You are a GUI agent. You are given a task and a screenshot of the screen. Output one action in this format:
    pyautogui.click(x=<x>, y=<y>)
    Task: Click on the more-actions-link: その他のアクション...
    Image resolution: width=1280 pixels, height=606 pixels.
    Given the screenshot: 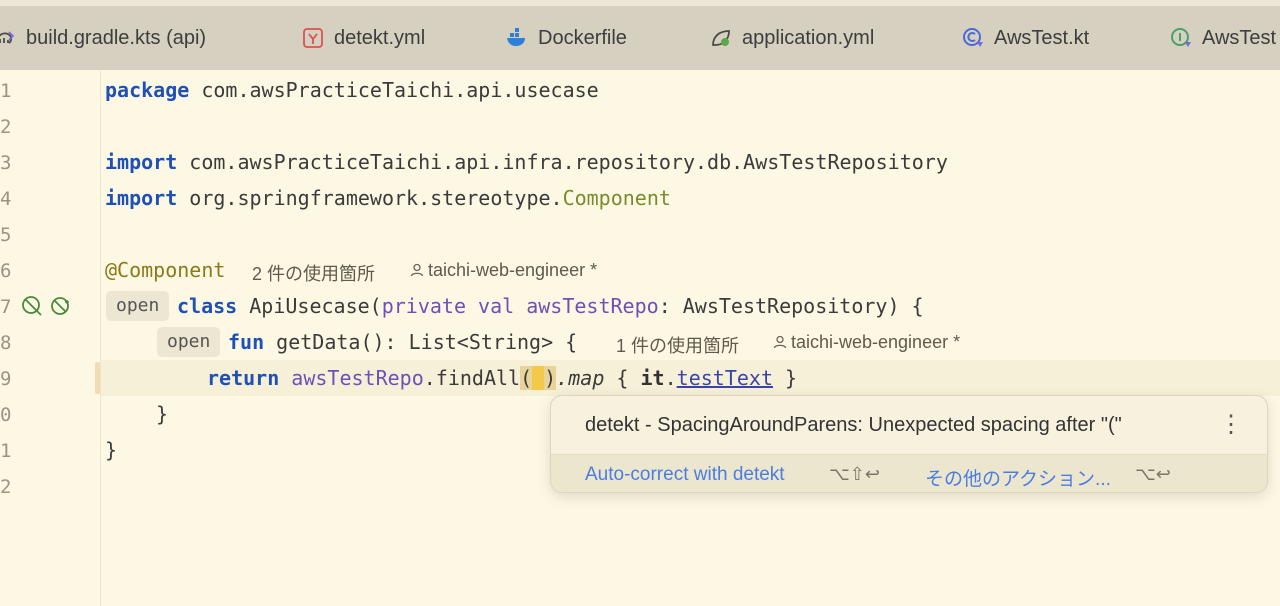 What is the action you would take?
    pyautogui.click(x=1018, y=477)
    